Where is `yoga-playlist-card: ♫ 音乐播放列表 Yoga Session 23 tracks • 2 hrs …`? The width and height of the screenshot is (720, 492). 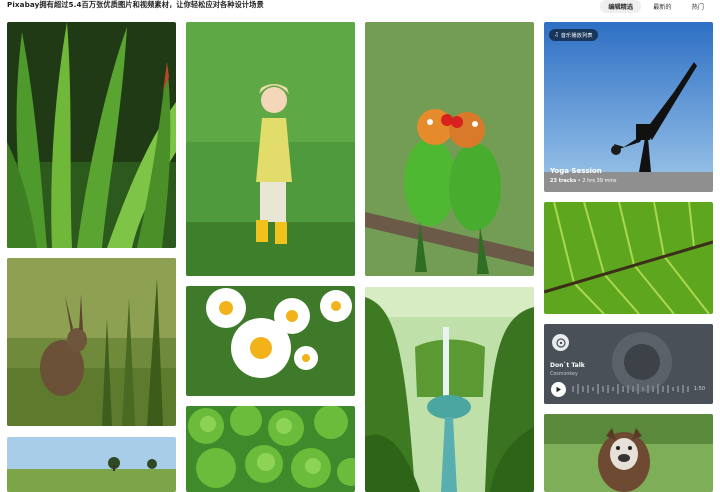 yoga-playlist-card: ♫ 音乐播放列表 Yoga Session 23 tracks • 2 hrs … is located at coordinates (628, 107).